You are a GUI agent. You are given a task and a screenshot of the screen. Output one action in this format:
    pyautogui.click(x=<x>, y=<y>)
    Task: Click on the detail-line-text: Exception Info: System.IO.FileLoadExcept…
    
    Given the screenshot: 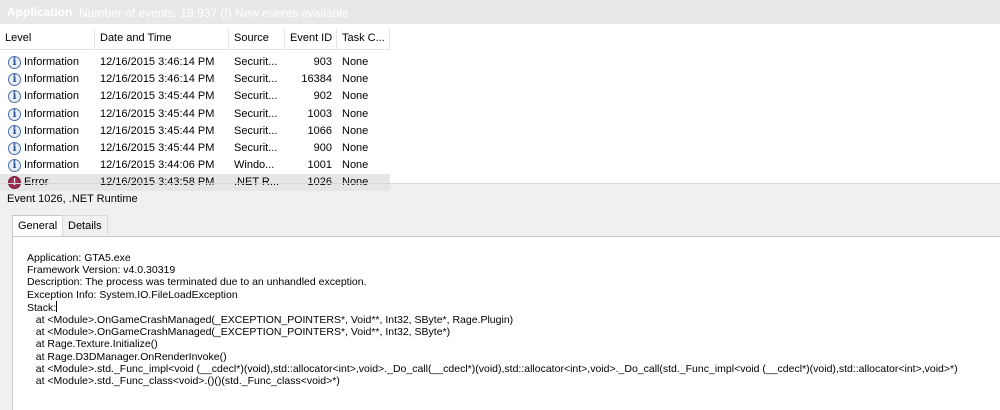 What is the action you would take?
    pyautogui.click(x=132, y=294)
    